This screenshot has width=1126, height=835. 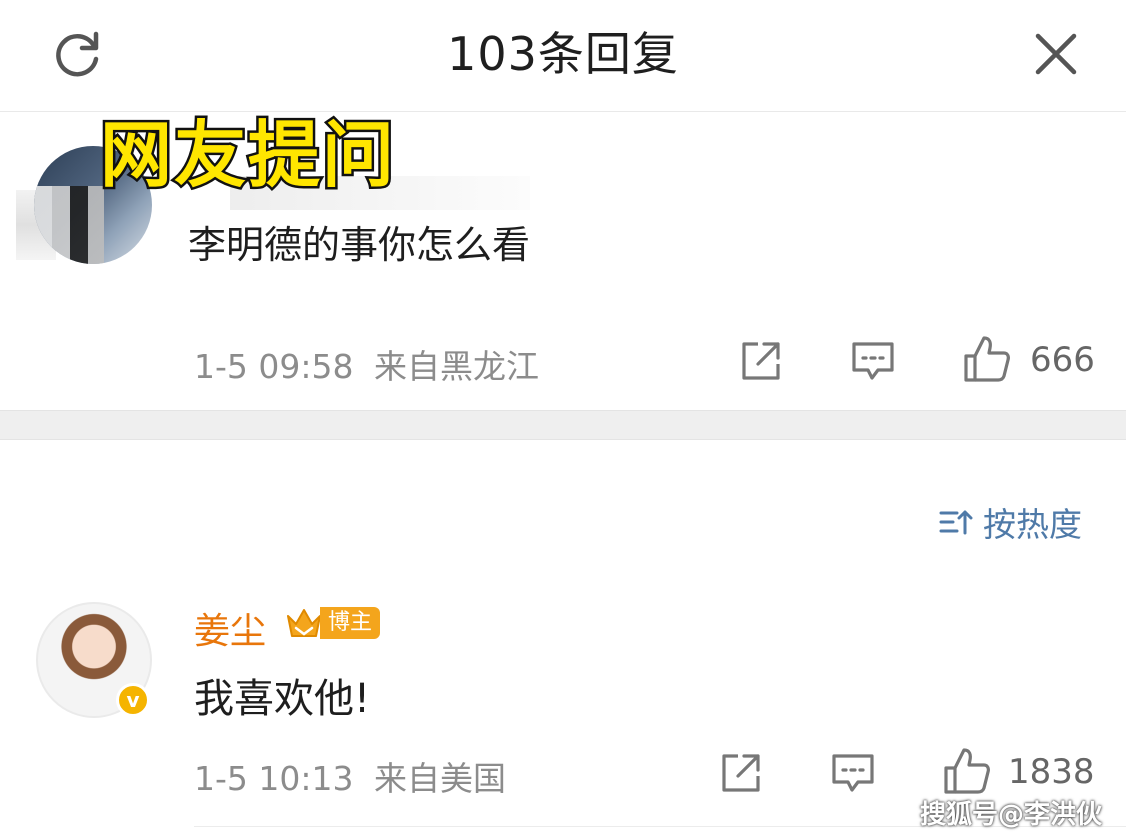 I want to click on comment-meta: 1-5 10:13 来自美国, so click(x=350, y=776).